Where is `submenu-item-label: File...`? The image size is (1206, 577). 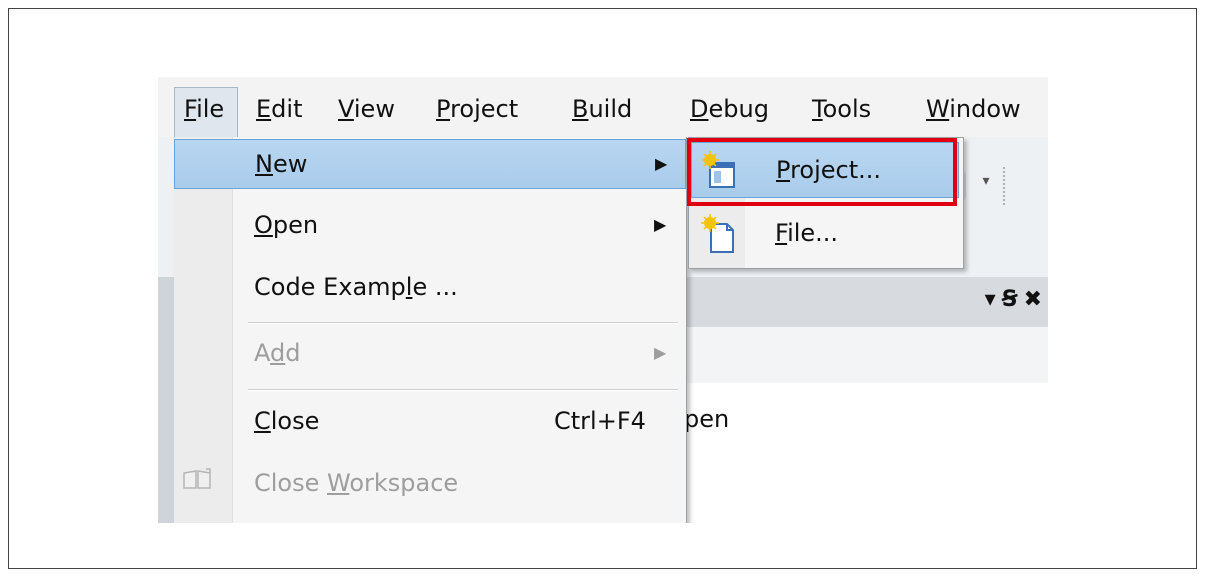
submenu-item-label: File... is located at coordinates (807, 233).